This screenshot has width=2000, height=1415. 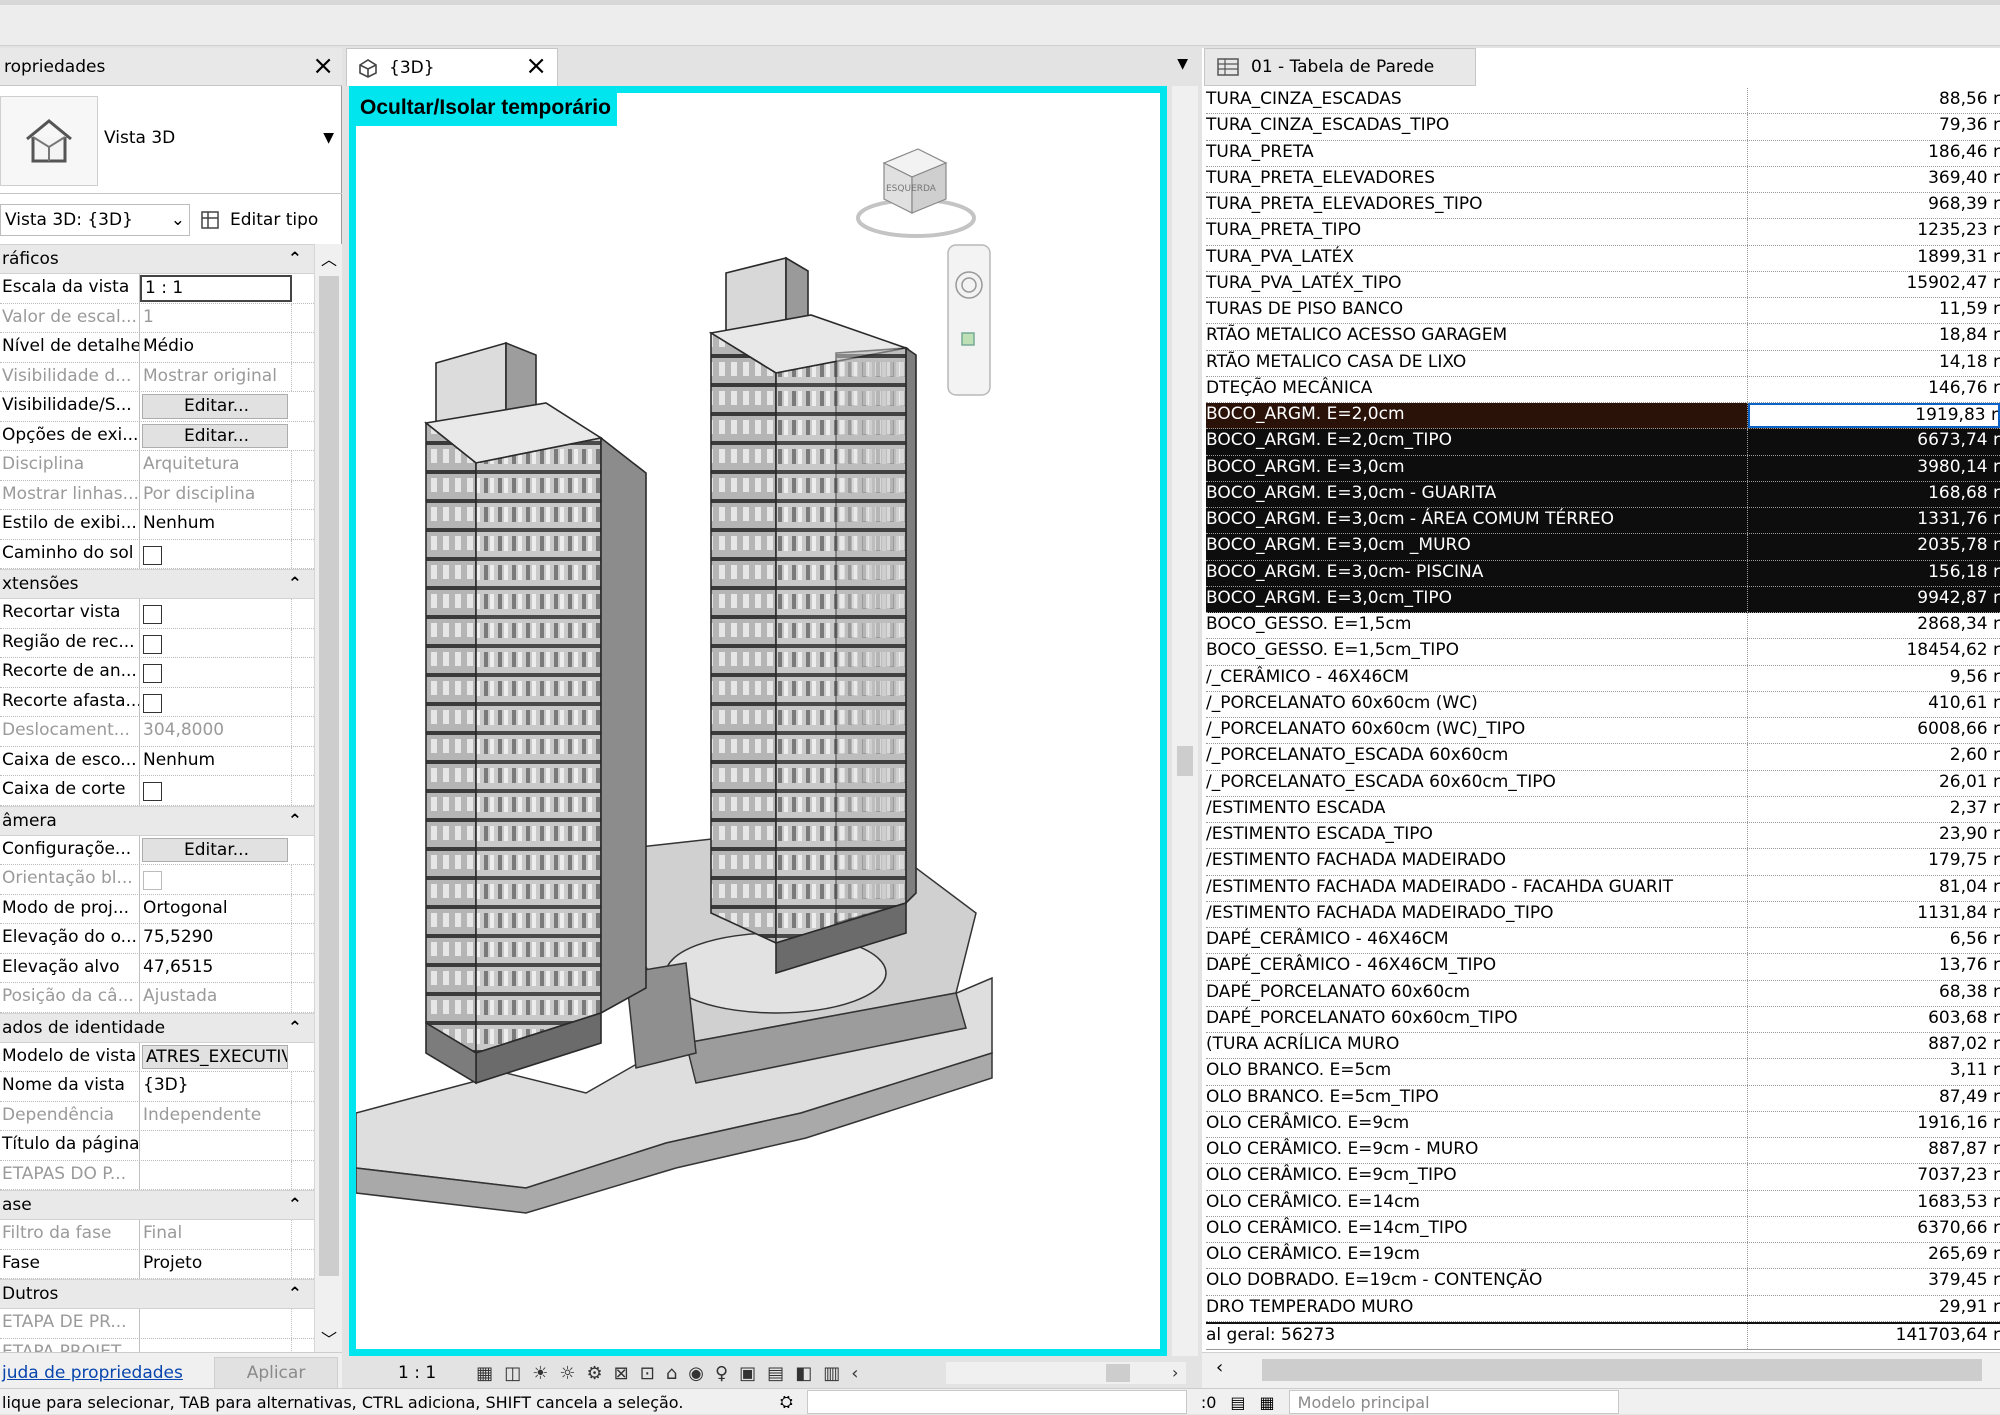 What do you see at coordinates (1477, 389) in the screenshot?
I see `schedule-cell-type: DTEÇÃO MECÂNICA` at bounding box center [1477, 389].